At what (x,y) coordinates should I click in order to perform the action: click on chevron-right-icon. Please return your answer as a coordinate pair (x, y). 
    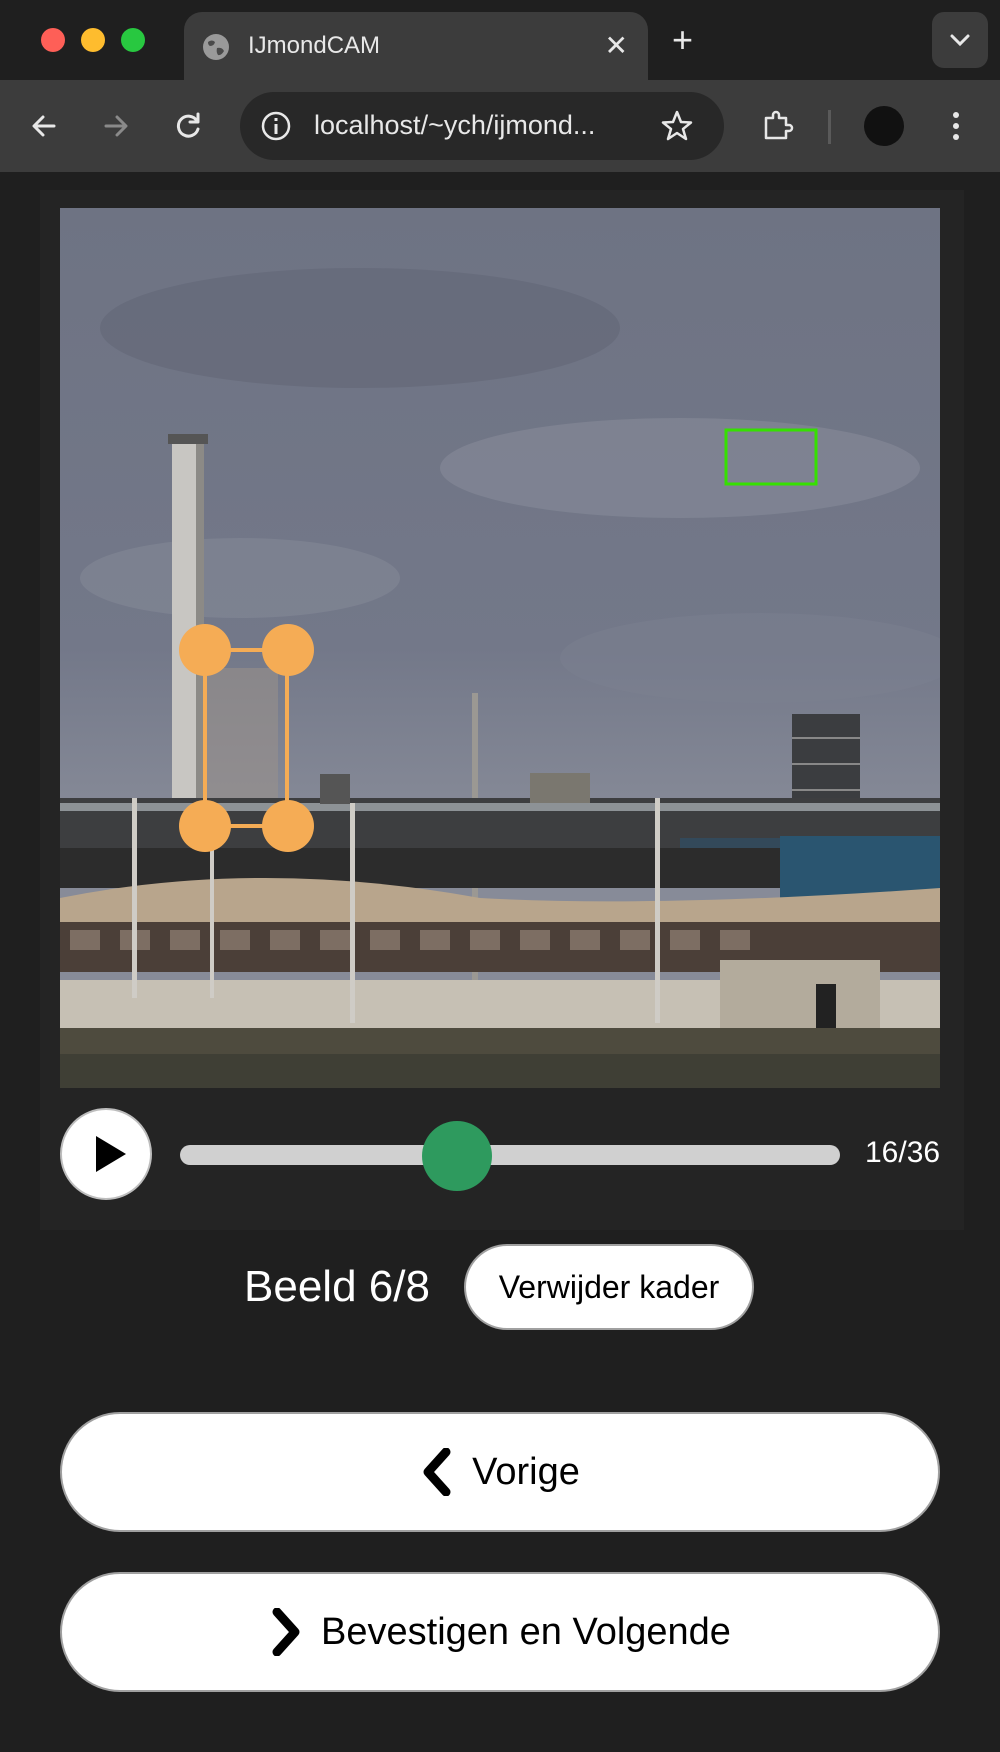
    Looking at the image, I should click on (286, 1632).